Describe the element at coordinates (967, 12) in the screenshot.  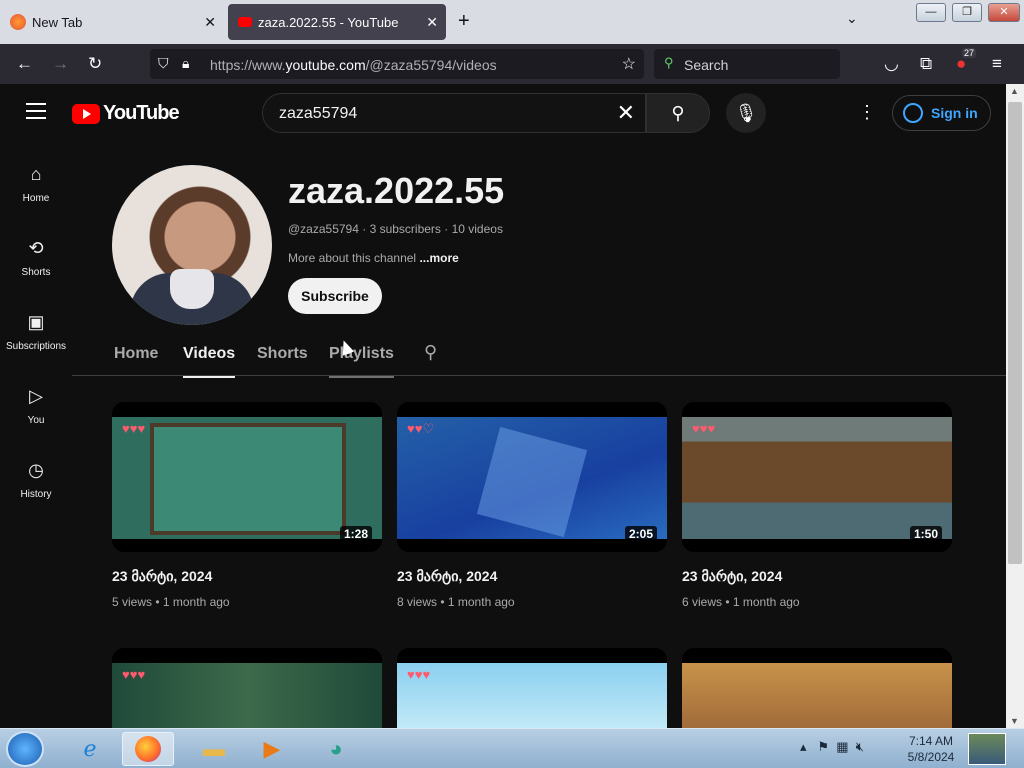
I see `restore-button: ❐` at that location.